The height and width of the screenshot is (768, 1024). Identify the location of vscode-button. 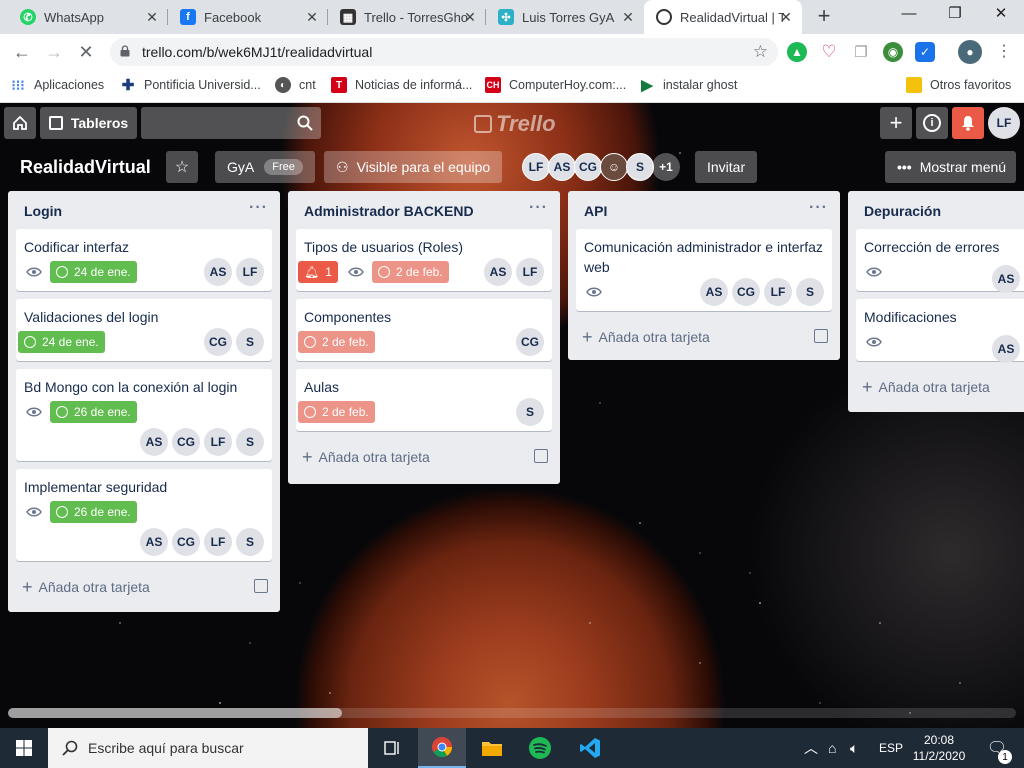
(590, 748).